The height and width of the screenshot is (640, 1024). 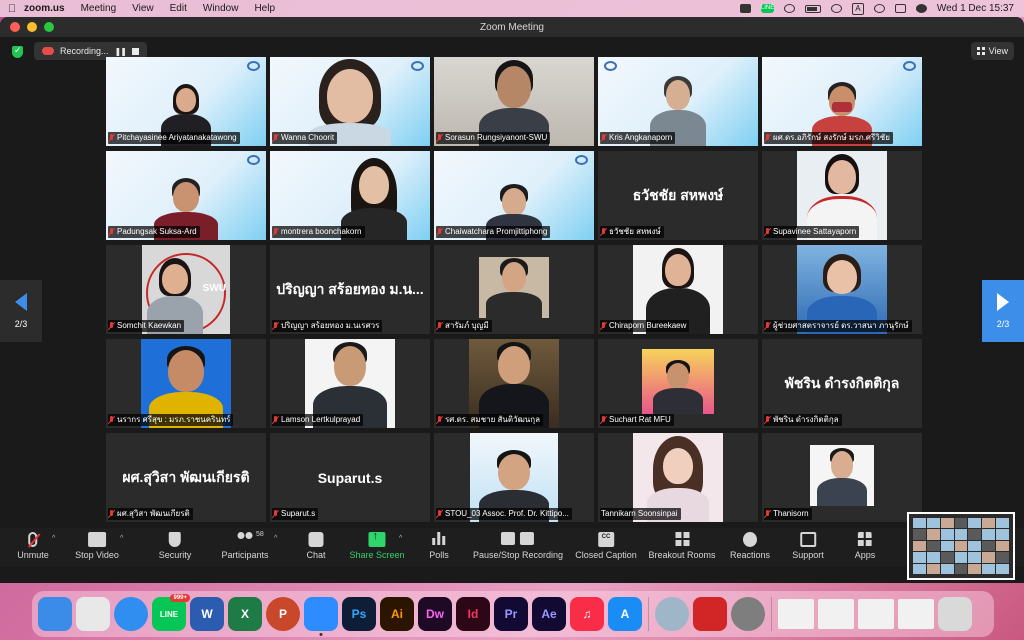 I want to click on participant-tile: Suchart Rat MFU, so click(x=678, y=383).